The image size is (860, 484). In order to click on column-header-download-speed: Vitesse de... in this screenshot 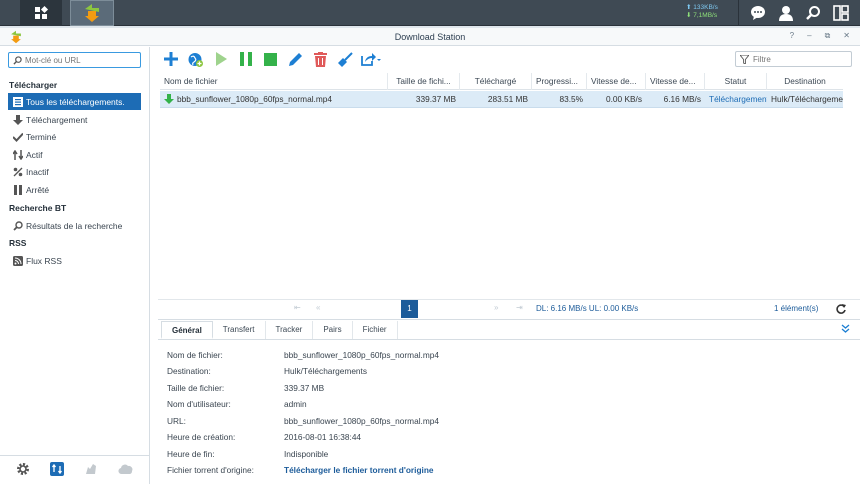, I will do `click(675, 81)`.